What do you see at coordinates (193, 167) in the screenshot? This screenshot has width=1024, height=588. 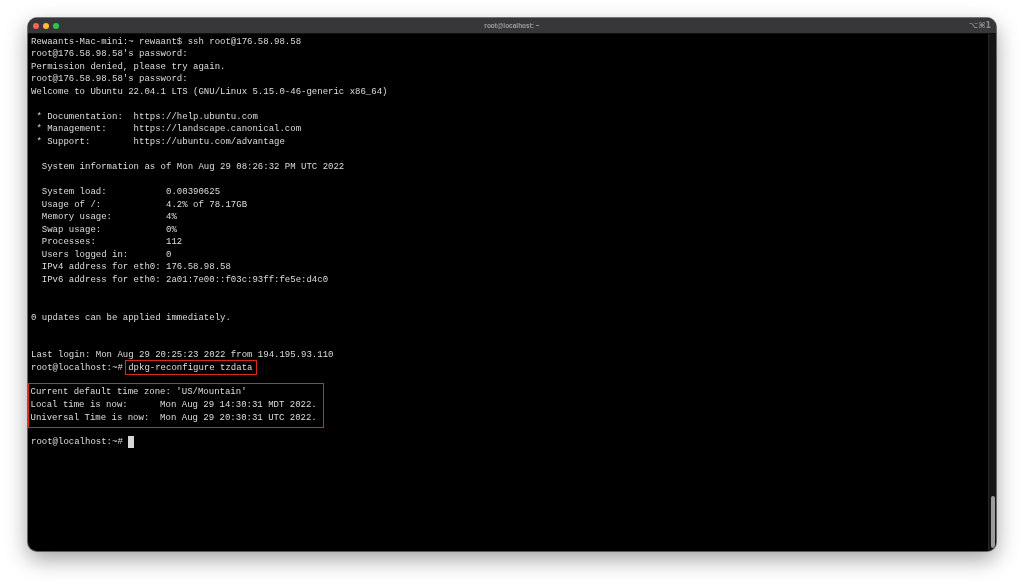 I see `output-line: System information as of Mon Aug 29 08:26:32 PM UTC 2022` at bounding box center [193, 167].